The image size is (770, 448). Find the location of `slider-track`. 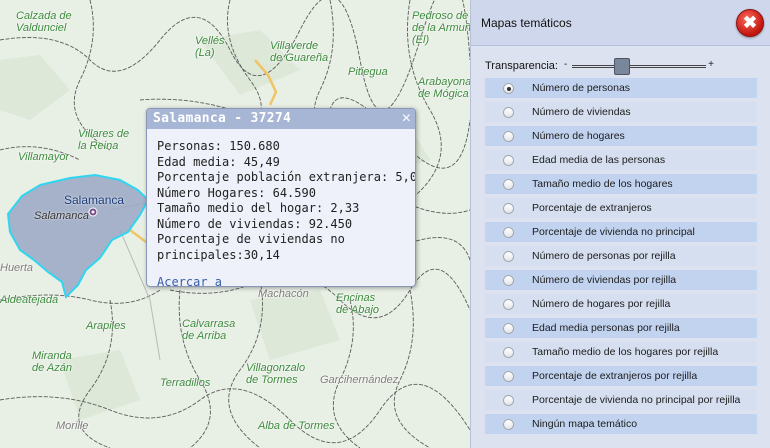

slider-track is located at coordinates (639, 66).